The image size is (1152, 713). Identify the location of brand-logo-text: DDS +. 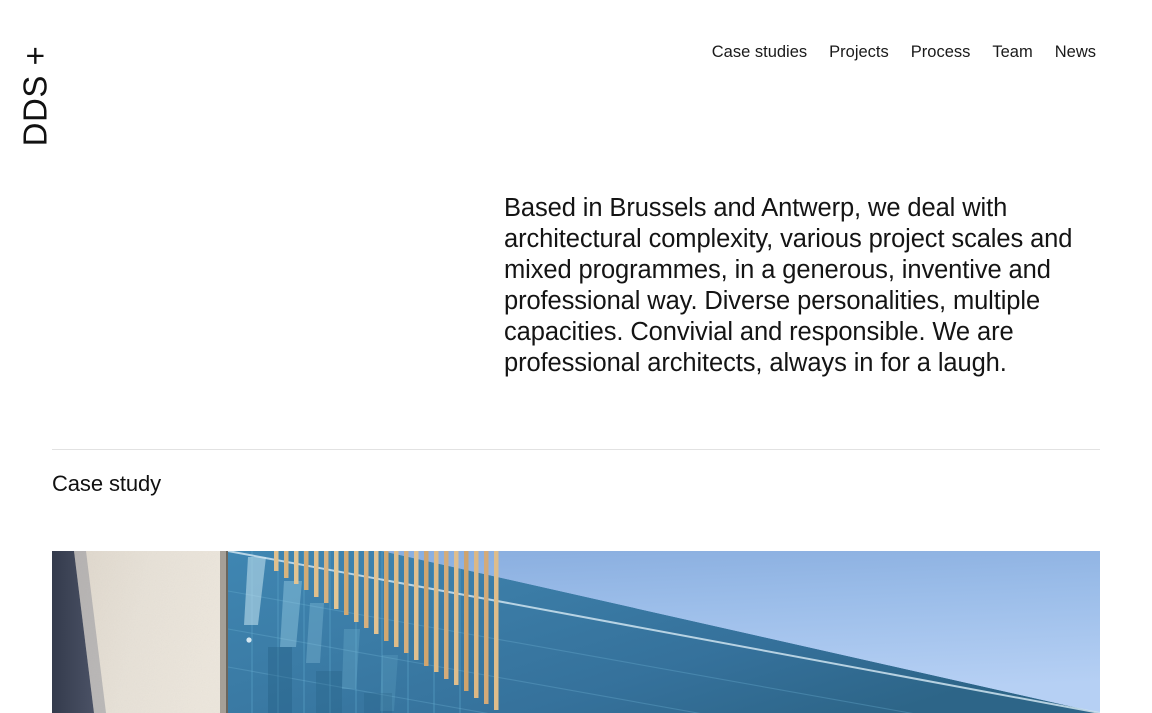
(35, 96).